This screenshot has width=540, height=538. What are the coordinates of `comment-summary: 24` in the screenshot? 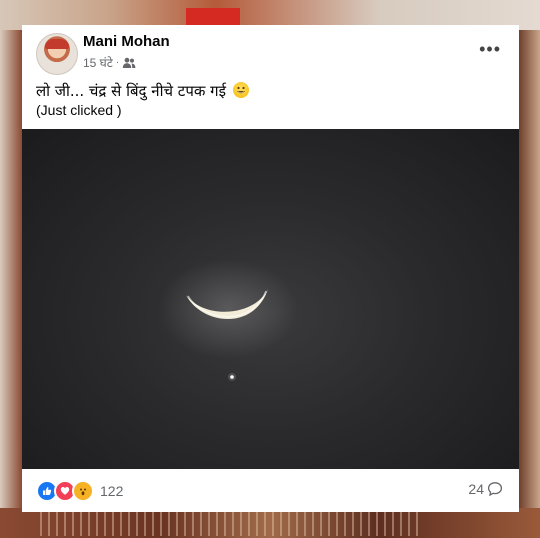 It's located at (485, 489).